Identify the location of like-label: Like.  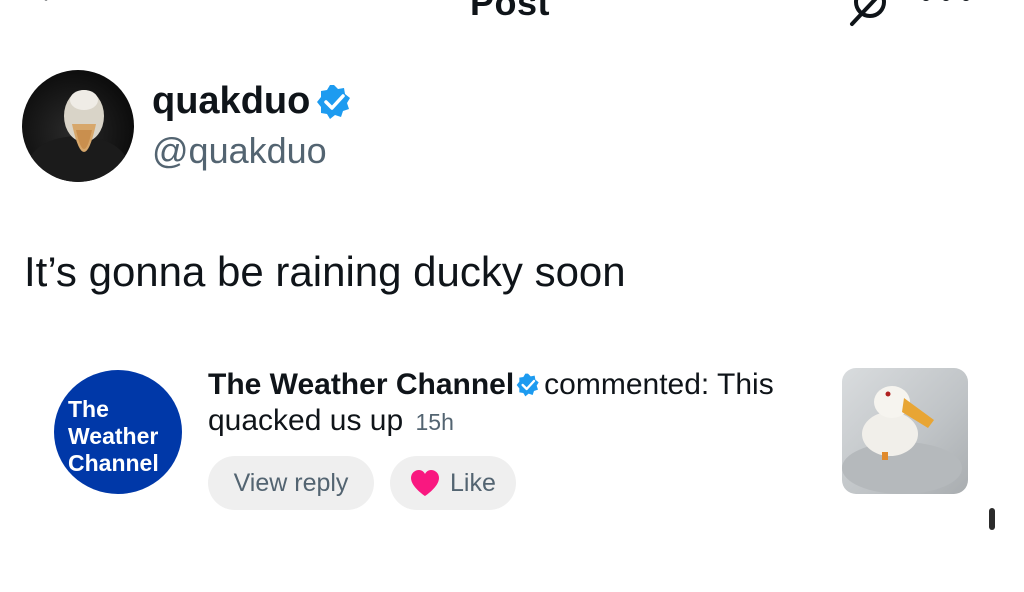
(473, 482).